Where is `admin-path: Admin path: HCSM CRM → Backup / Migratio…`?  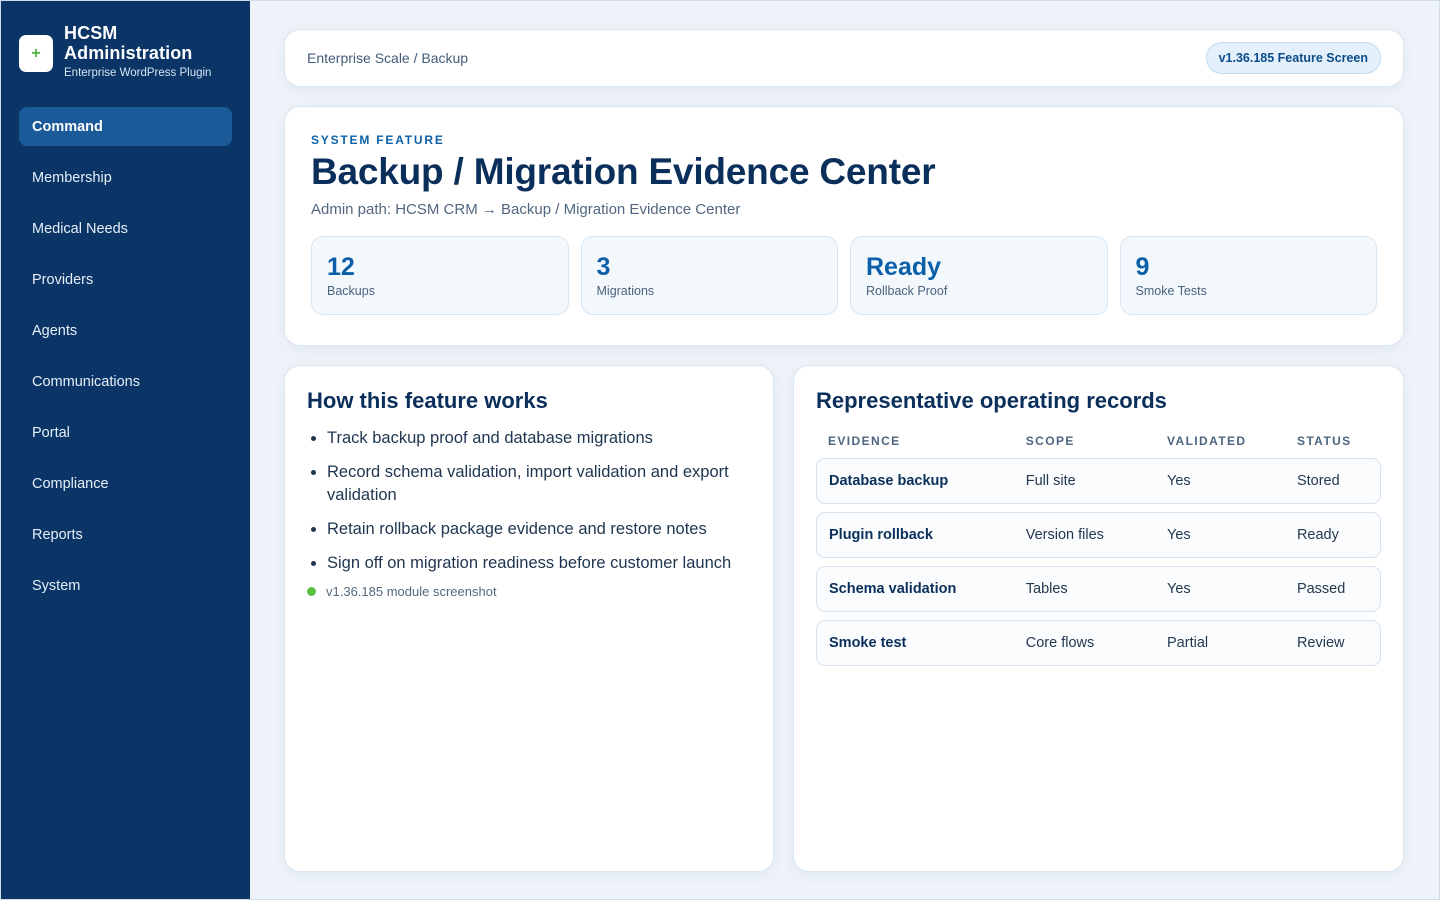
admin-path: Admin path: HCSM CRM → Backup / Migratio… is located at coordinates (526, 209).